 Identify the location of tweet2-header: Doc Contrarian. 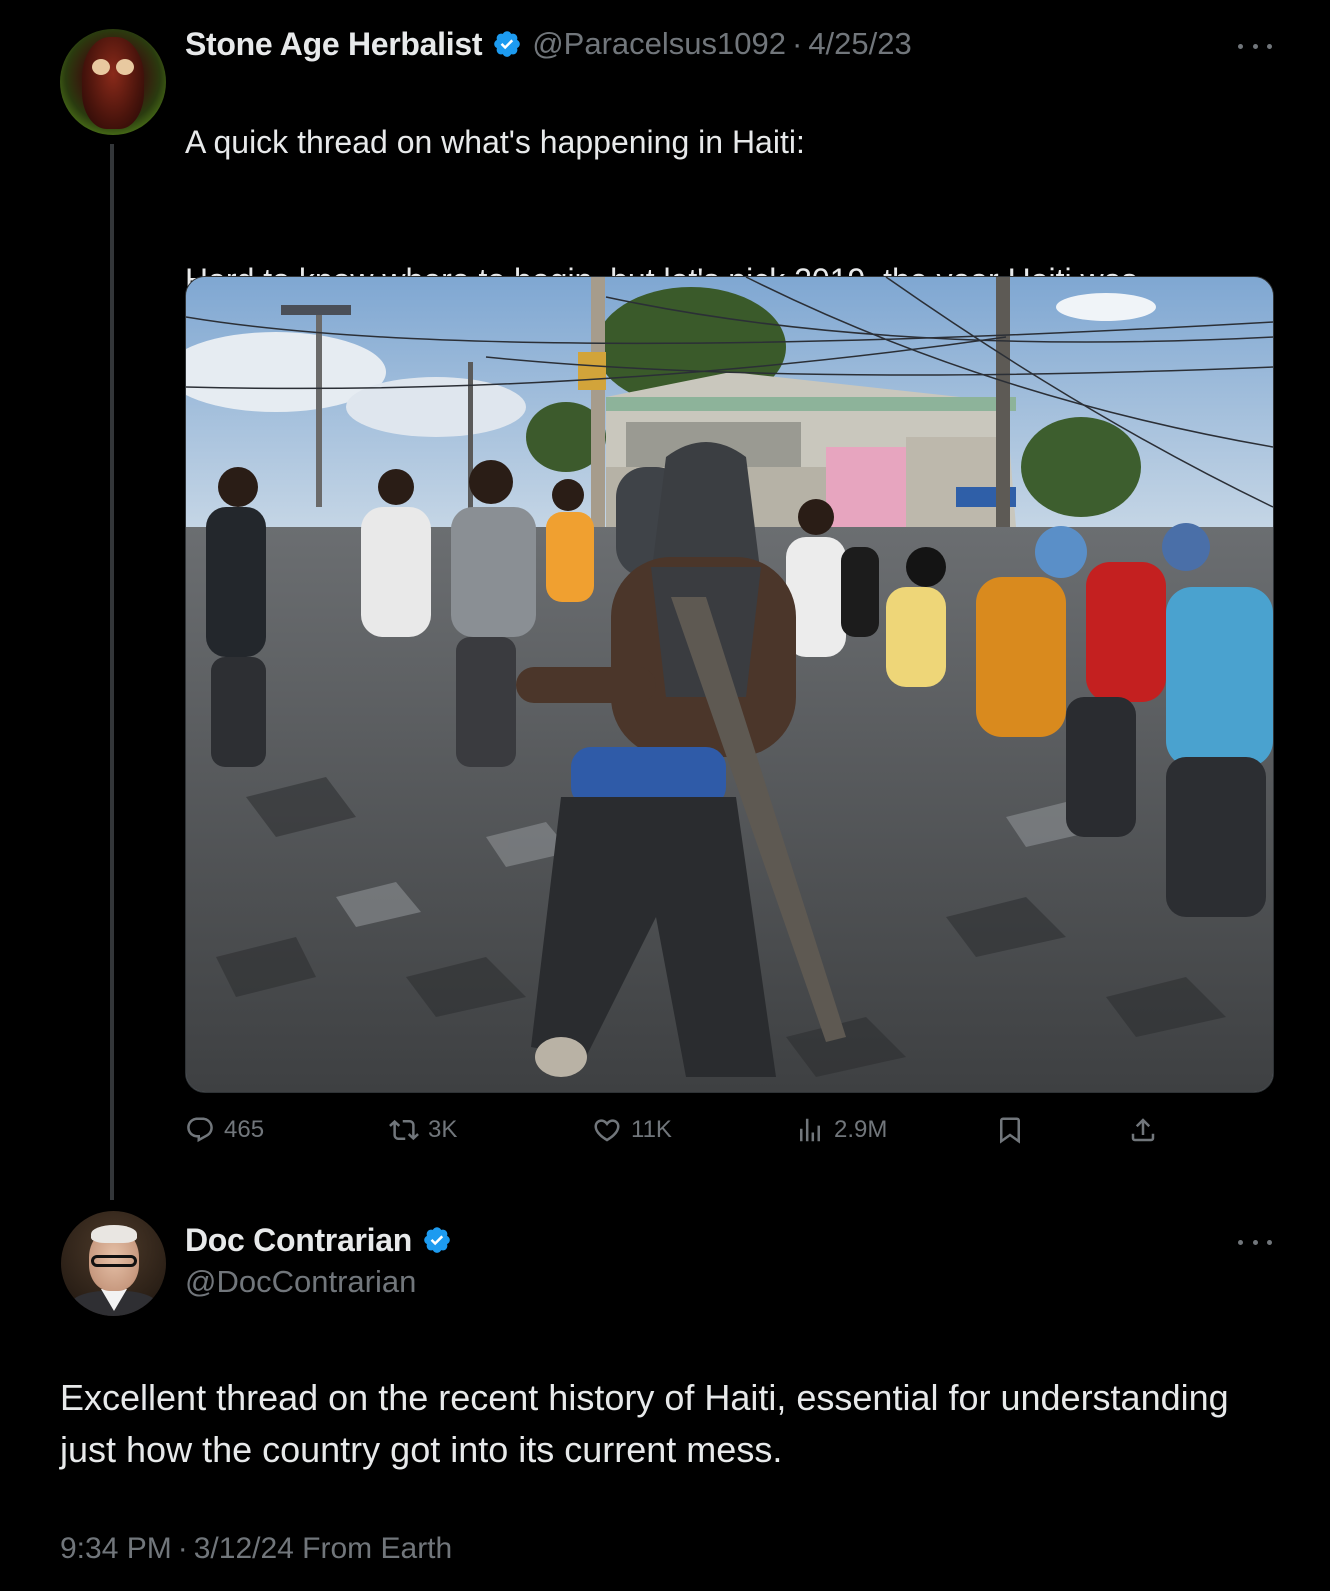
(323, 1240).